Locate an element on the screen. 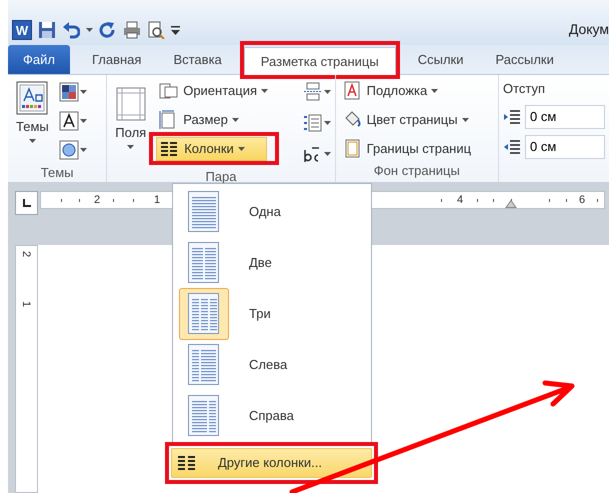  menu-item: Одна is located at coordinates (272, 211).